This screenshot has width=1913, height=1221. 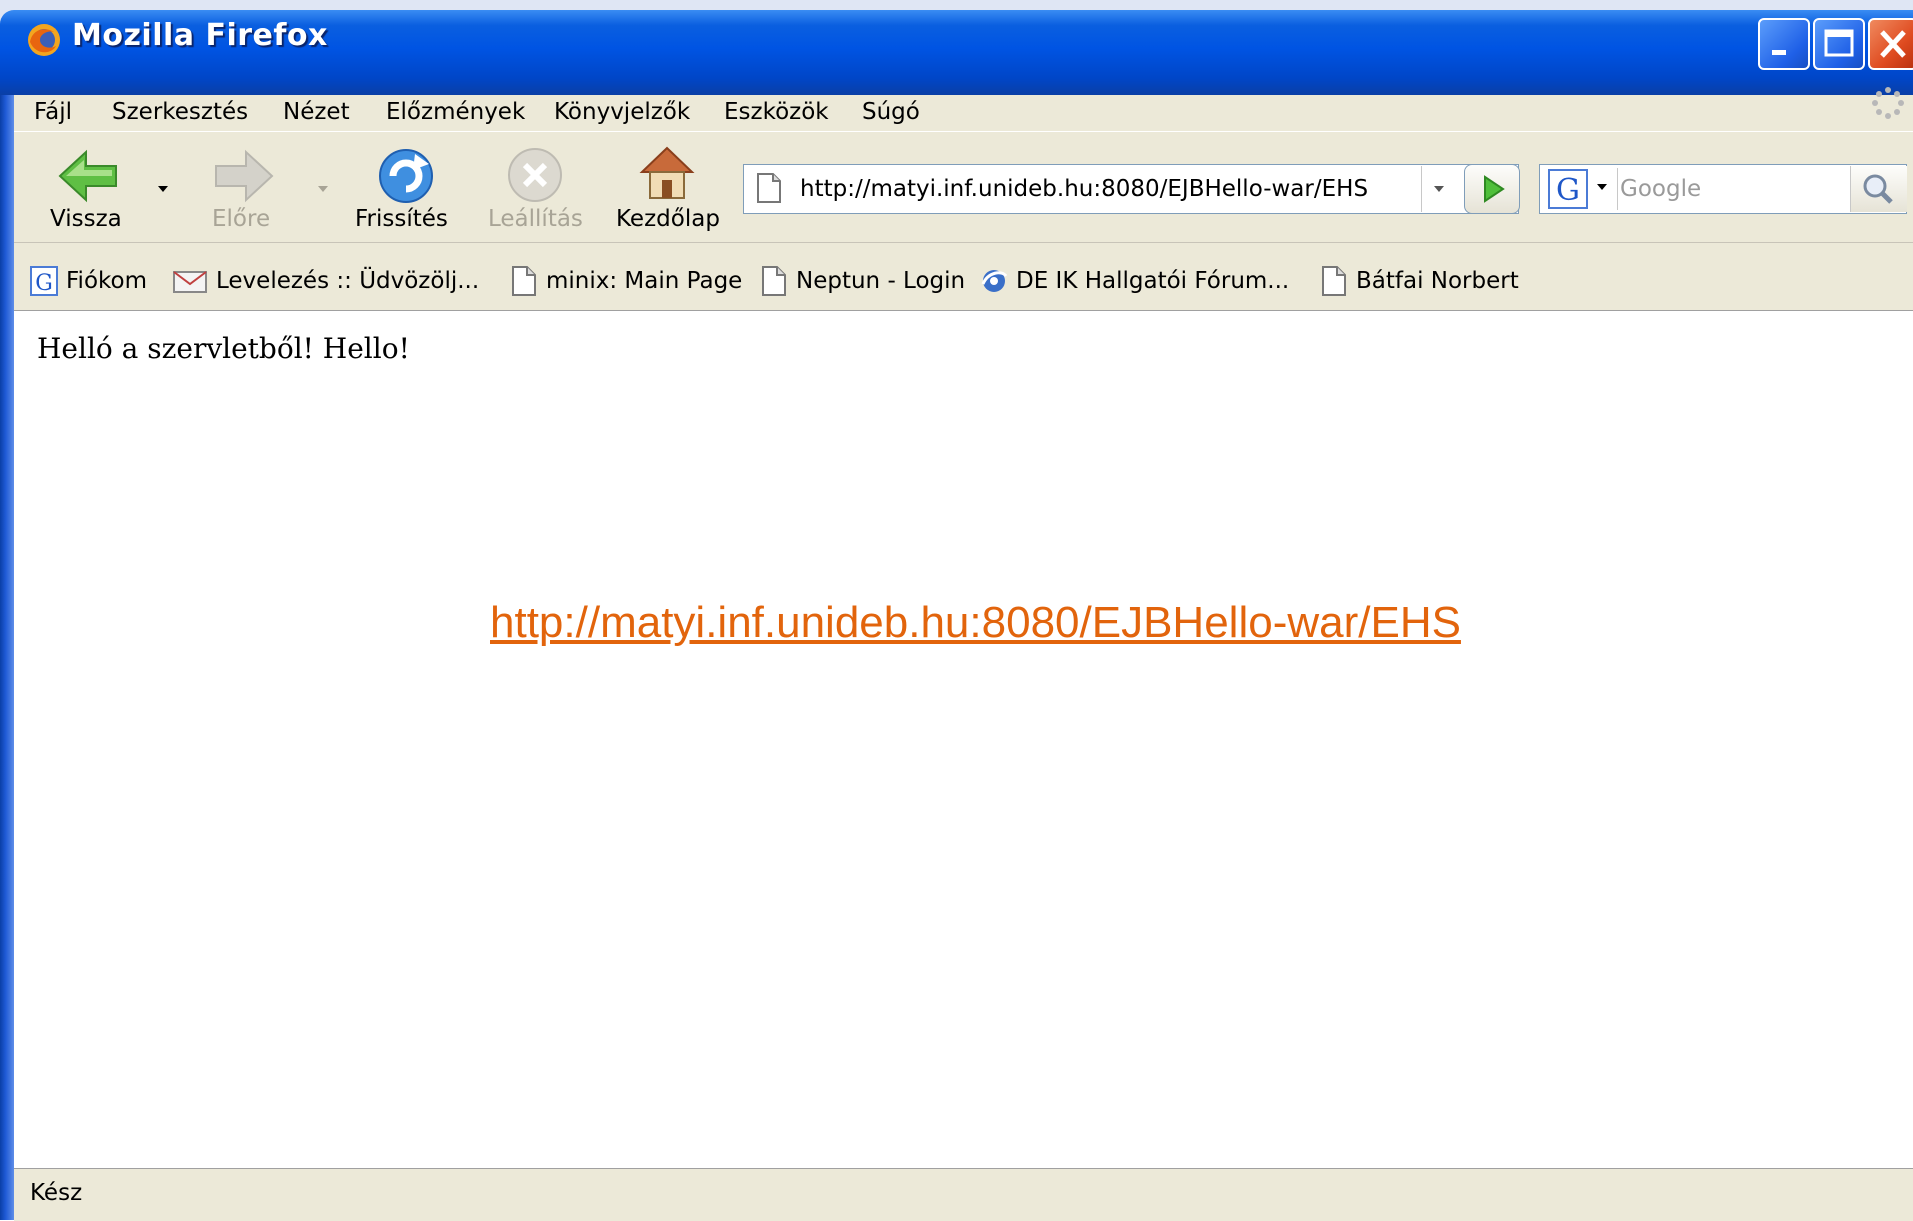 I want to click on throbber-icon, so click(x=1888, y=103).